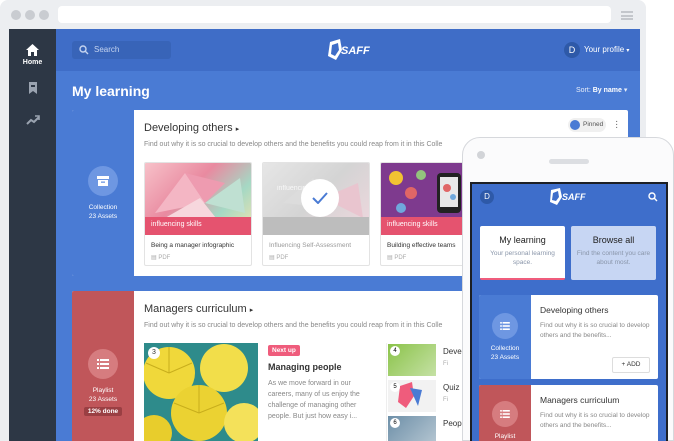  What do you see at coordinates (633, 364) in the screenshot?
I see `add-label: ADD` at bounding box center [633, 364].